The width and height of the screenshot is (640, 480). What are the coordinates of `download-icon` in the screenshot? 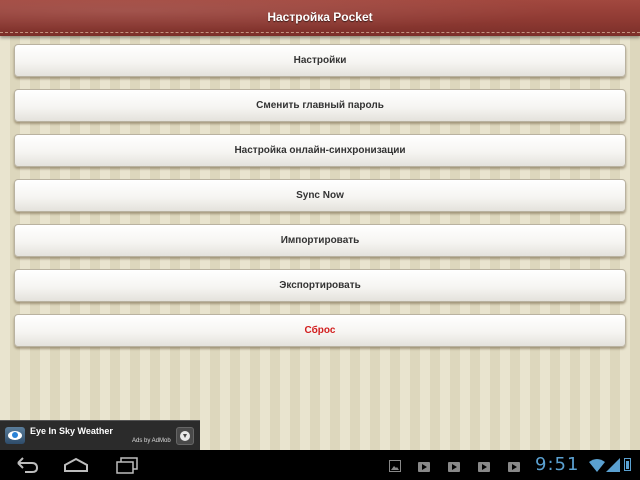 It's located at (185, 436).